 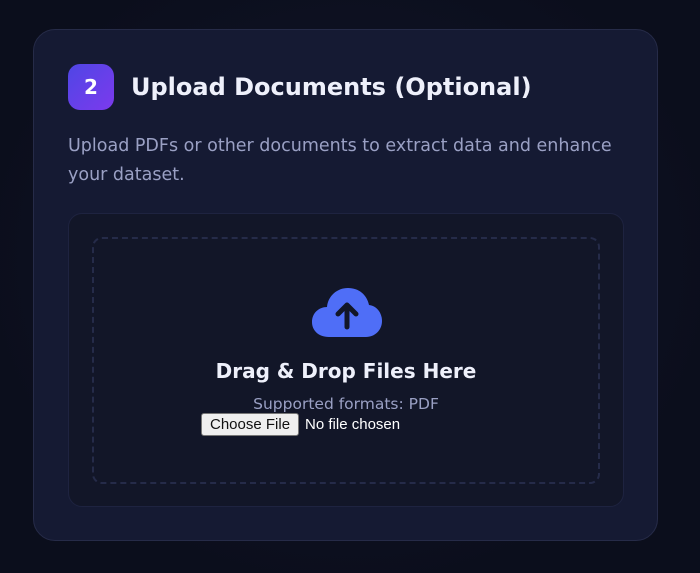 I want to click on supported-formats: Supported formats: PDF, so click(x=346, y=404).